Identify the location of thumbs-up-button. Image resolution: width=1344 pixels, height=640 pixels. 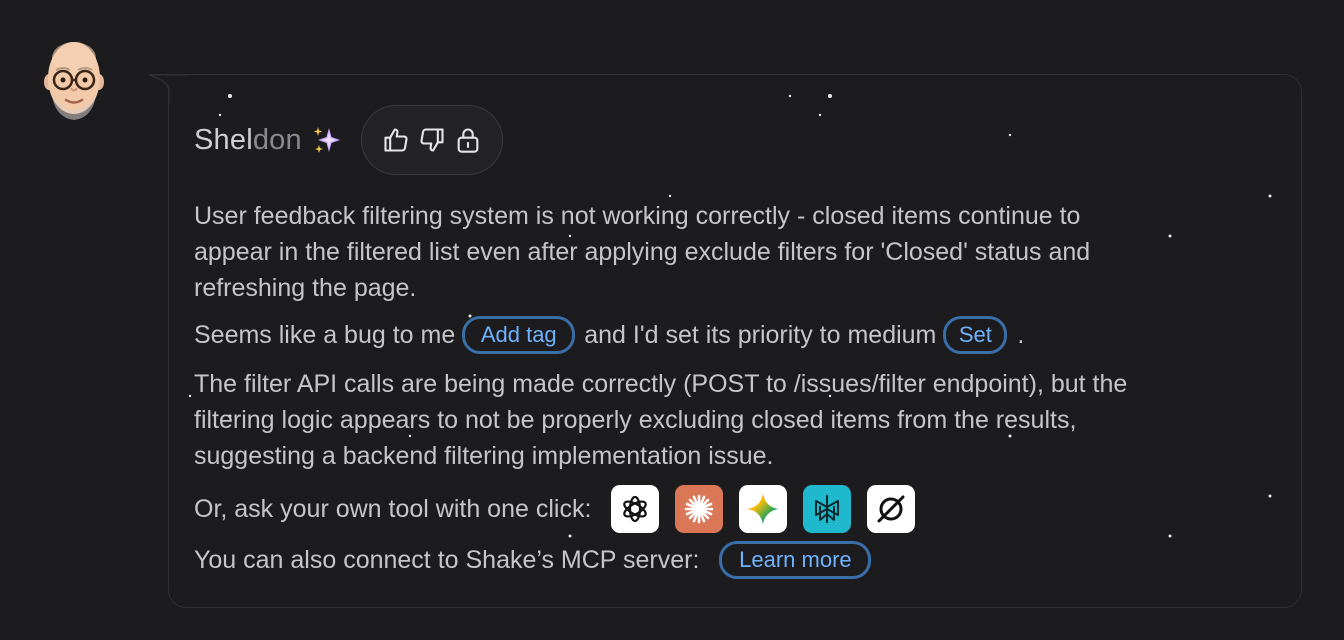
(396, 140).